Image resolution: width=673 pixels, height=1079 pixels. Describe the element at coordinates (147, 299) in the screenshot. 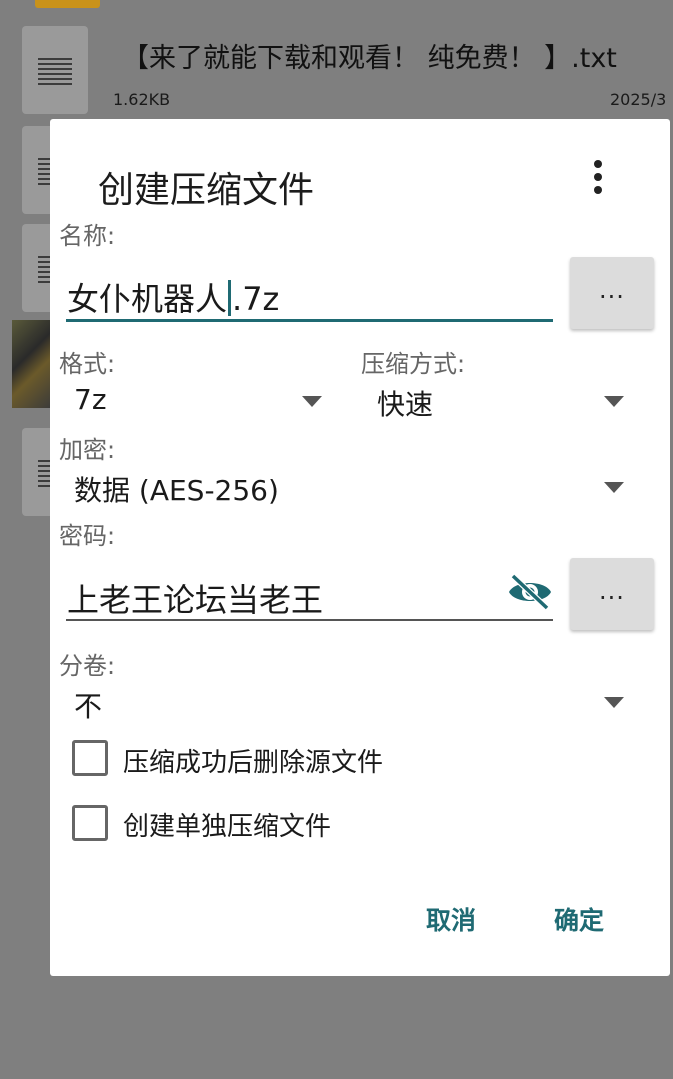

I see `name-text-before-caret: 女仆机器人` at that location.